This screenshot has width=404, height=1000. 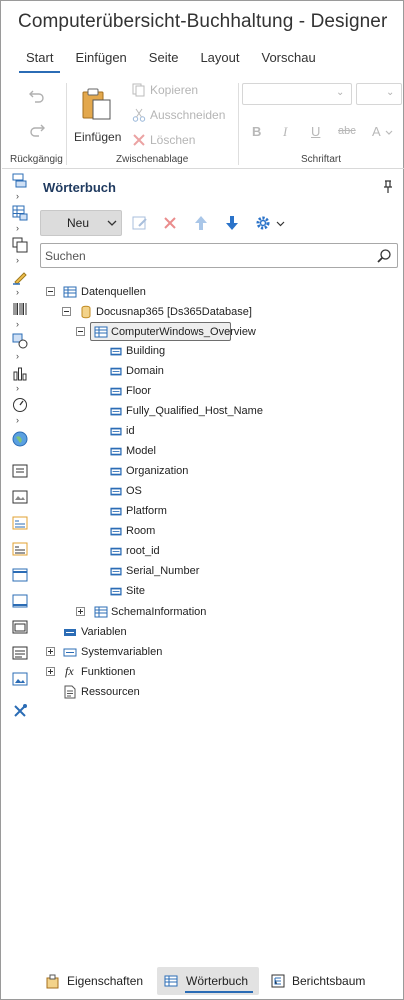 I want to click on function-icon: fx, so click(x=69, y=671).